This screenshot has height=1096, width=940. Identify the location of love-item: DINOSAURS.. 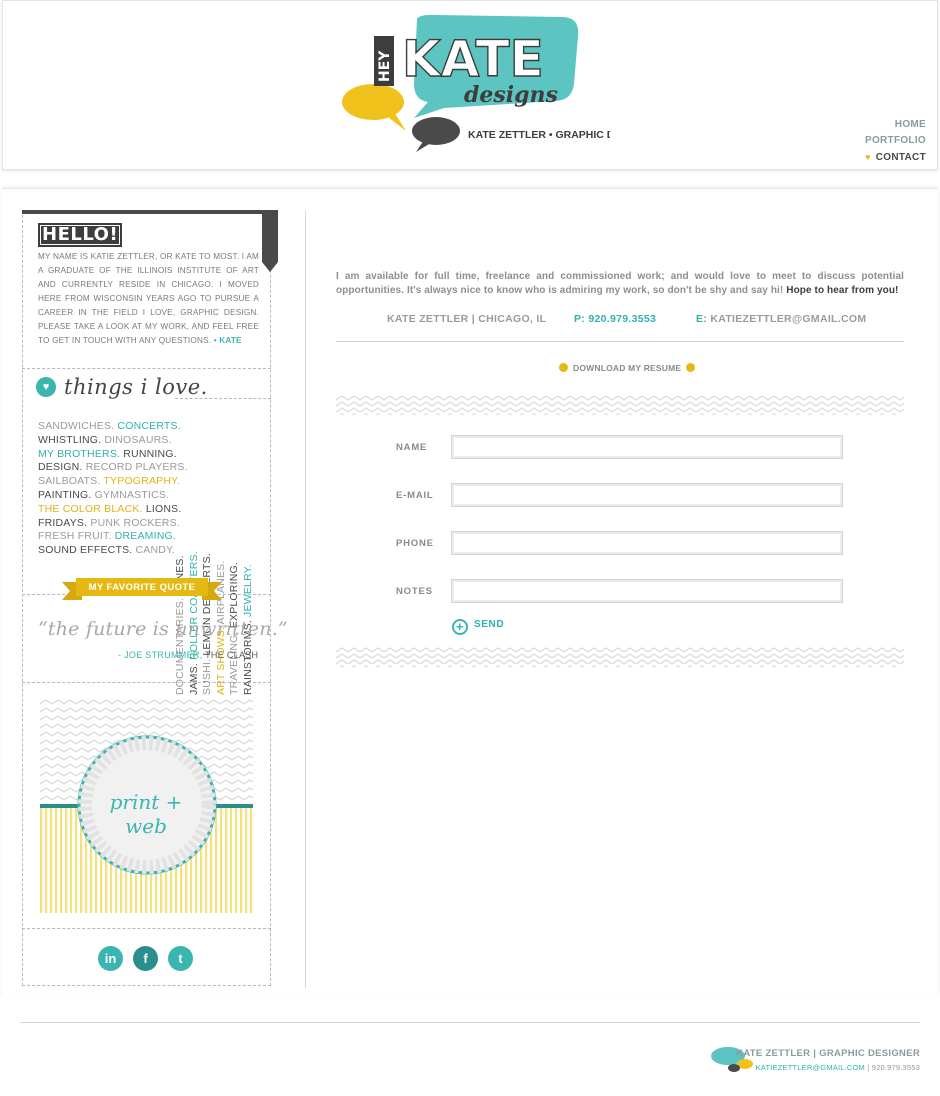
(138, 439).